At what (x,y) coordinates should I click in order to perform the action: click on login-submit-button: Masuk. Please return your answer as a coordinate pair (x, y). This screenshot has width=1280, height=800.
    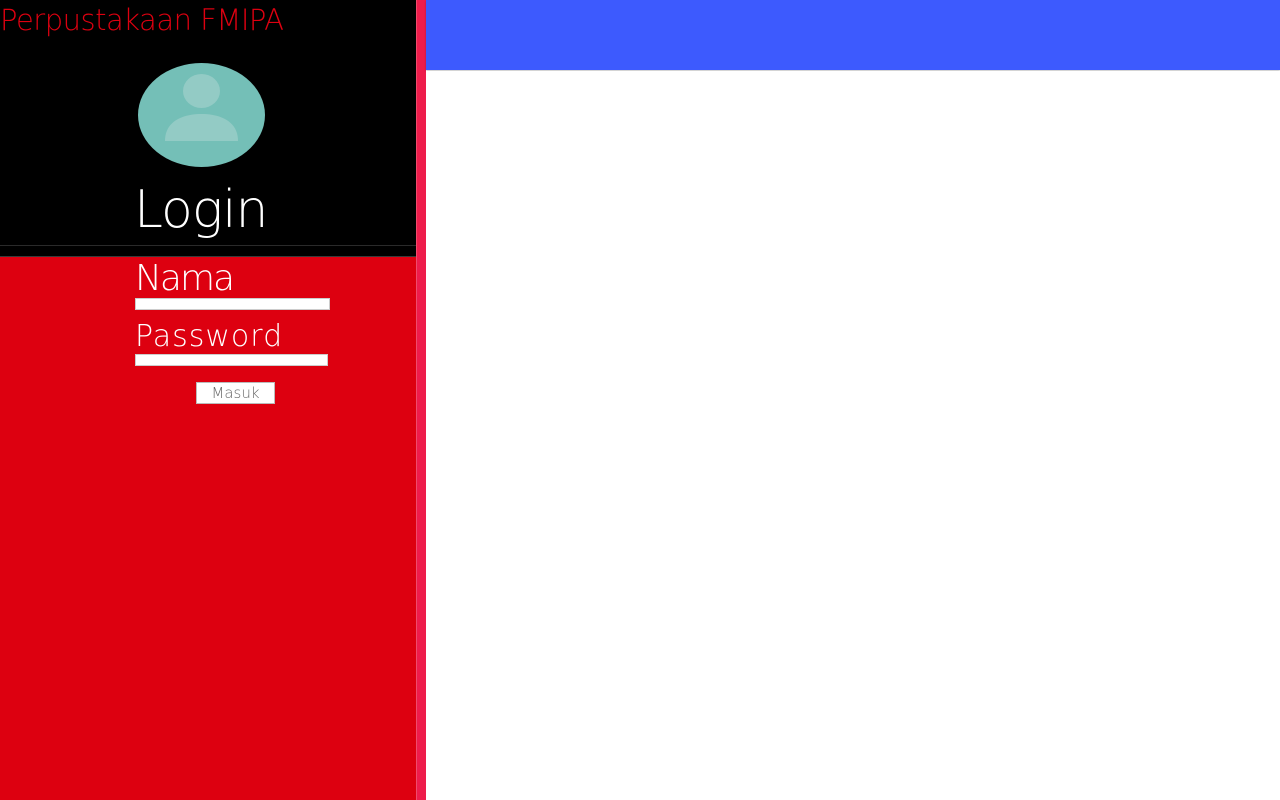
    Looking at the image, I should click on (235, 393).